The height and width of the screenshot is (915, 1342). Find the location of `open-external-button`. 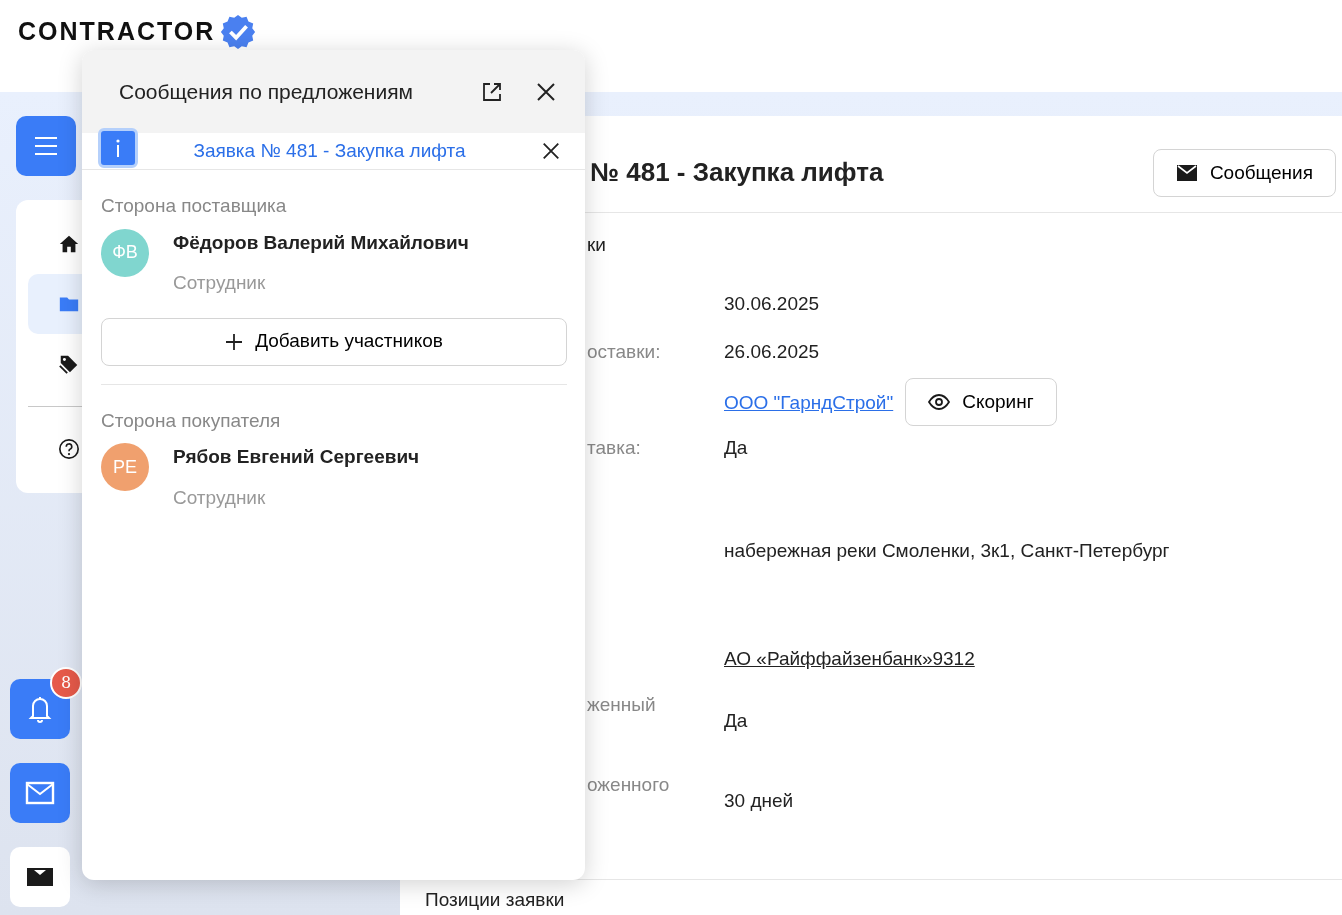

open-external-button is located at coordinates (492, 91).